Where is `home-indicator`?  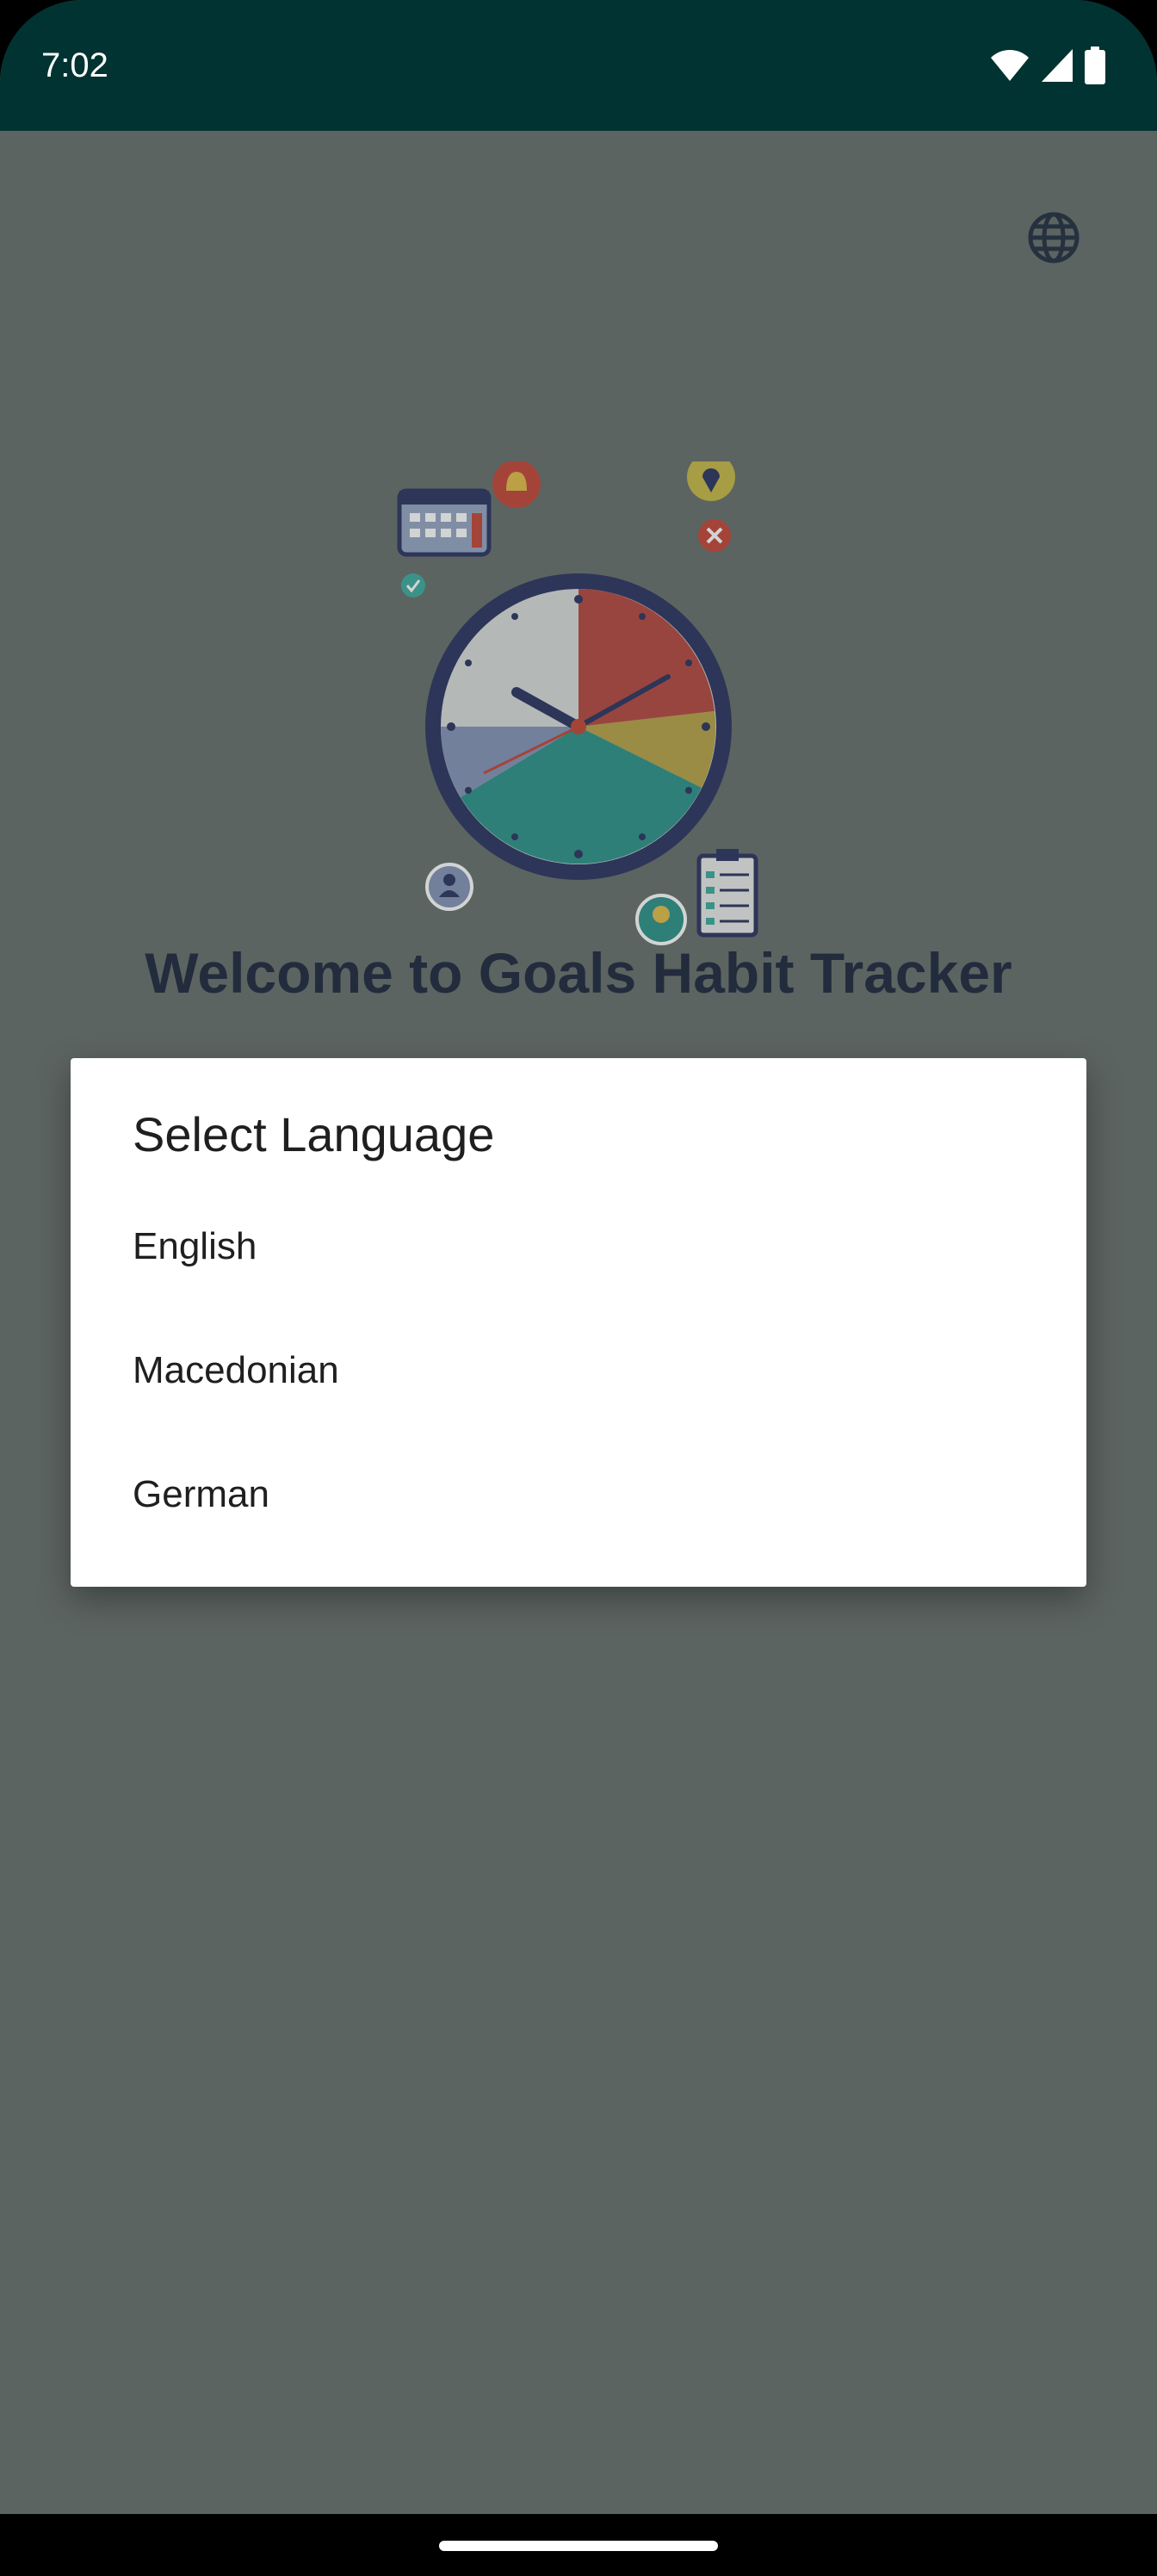 home-indicator is located at coordinates (579, 2546).